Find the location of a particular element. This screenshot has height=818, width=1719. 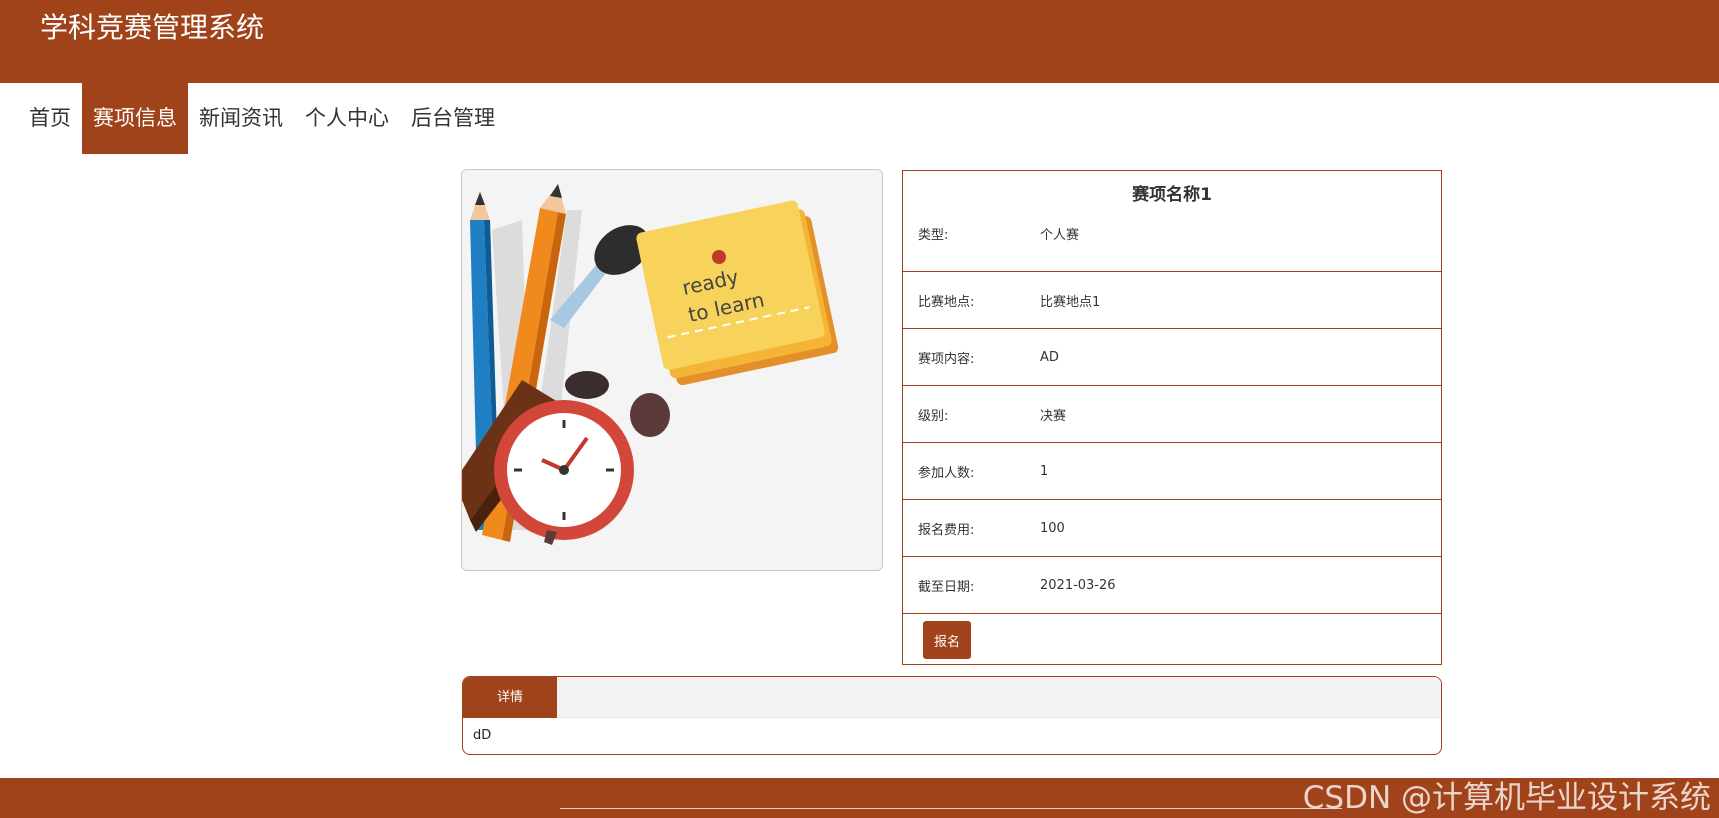

detail-label: 截至日期: is located at coordinates (946, 587).